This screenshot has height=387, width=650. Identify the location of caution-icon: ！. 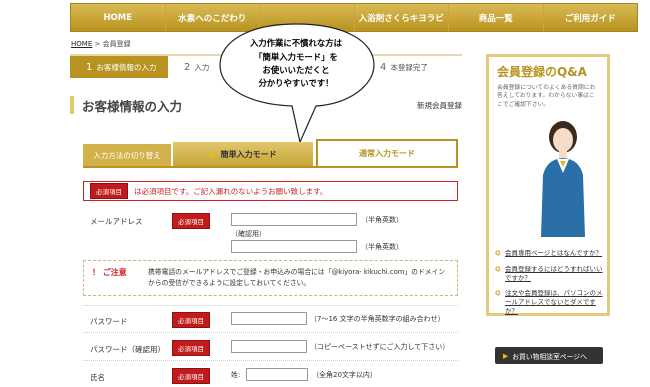
(96, 272).